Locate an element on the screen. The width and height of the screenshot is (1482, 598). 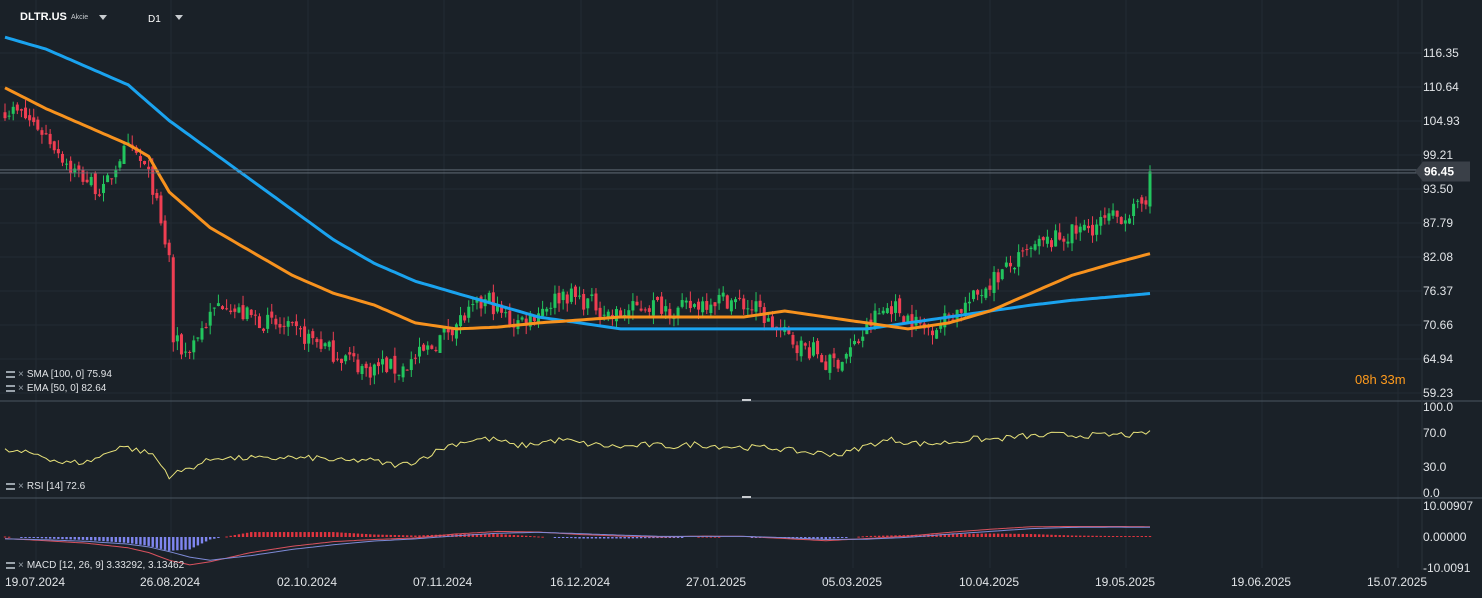
rsi-legend: × RSI [14] 72.6 is located at coordinates (45, 486).